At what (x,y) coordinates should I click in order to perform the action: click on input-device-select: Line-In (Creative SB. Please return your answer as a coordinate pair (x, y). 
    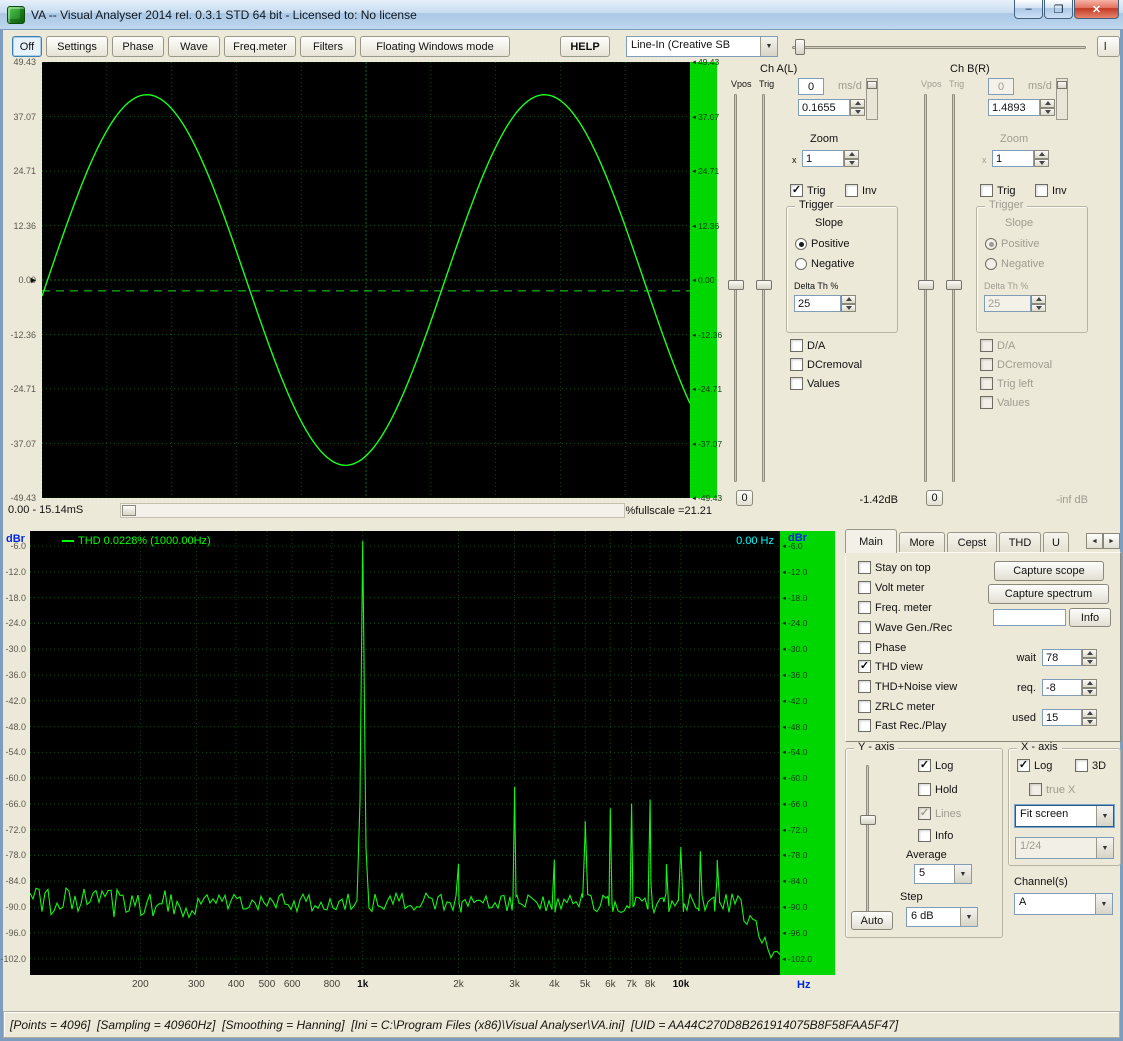
    Looking at the image, I should click on (702, 46).